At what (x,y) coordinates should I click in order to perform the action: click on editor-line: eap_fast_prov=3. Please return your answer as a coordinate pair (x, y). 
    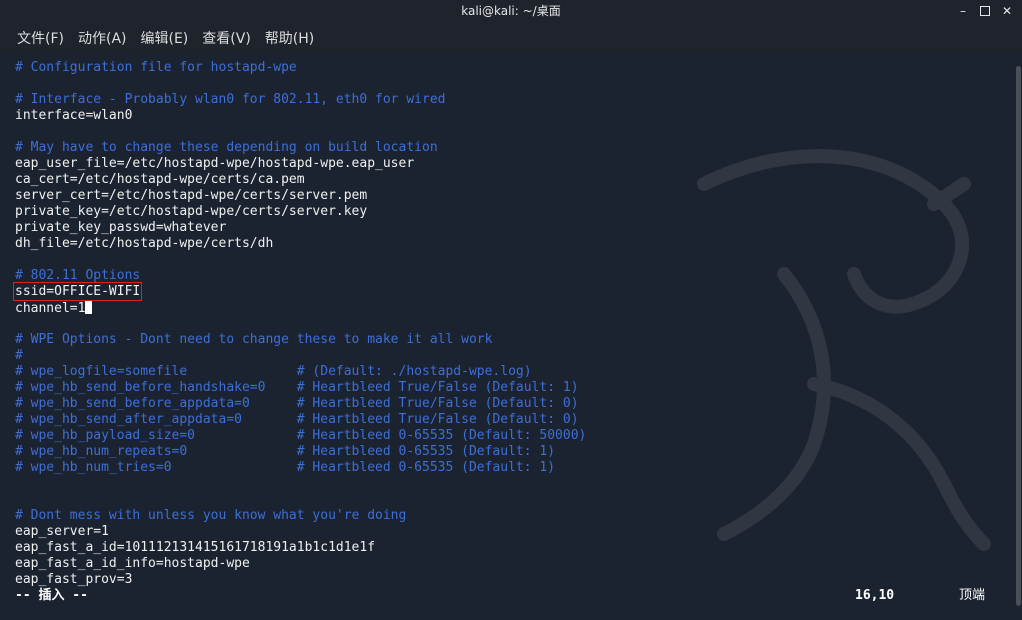
    Looking at the image, I should click on (300, 580).